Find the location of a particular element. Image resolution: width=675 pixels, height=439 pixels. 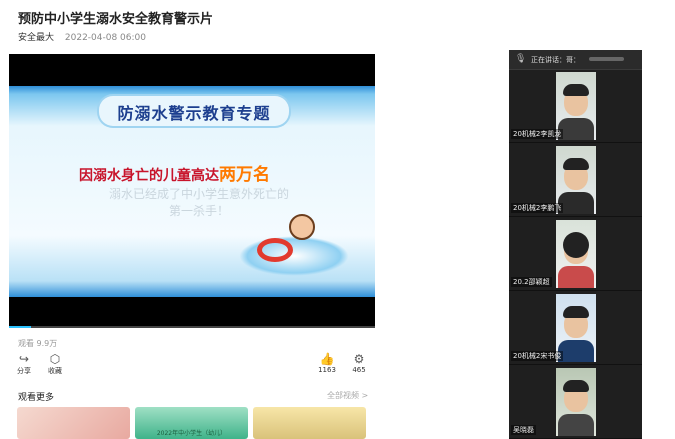

watch-more-heading: 观看更多 is located at coordinates (36, 398).